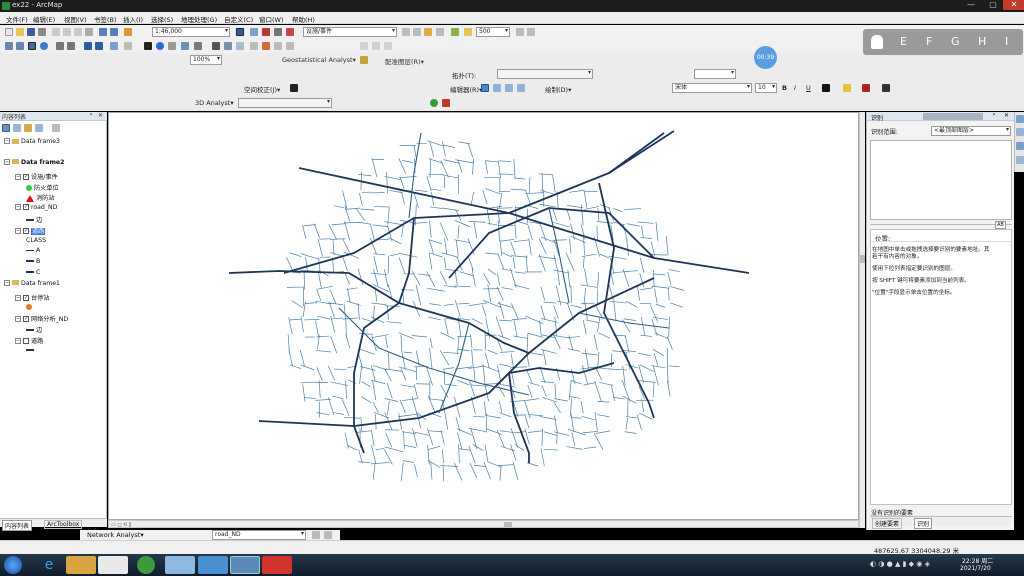 This screenshot has width=1024, height=576. I want to click on layer-checkbox, so click(25, 341).